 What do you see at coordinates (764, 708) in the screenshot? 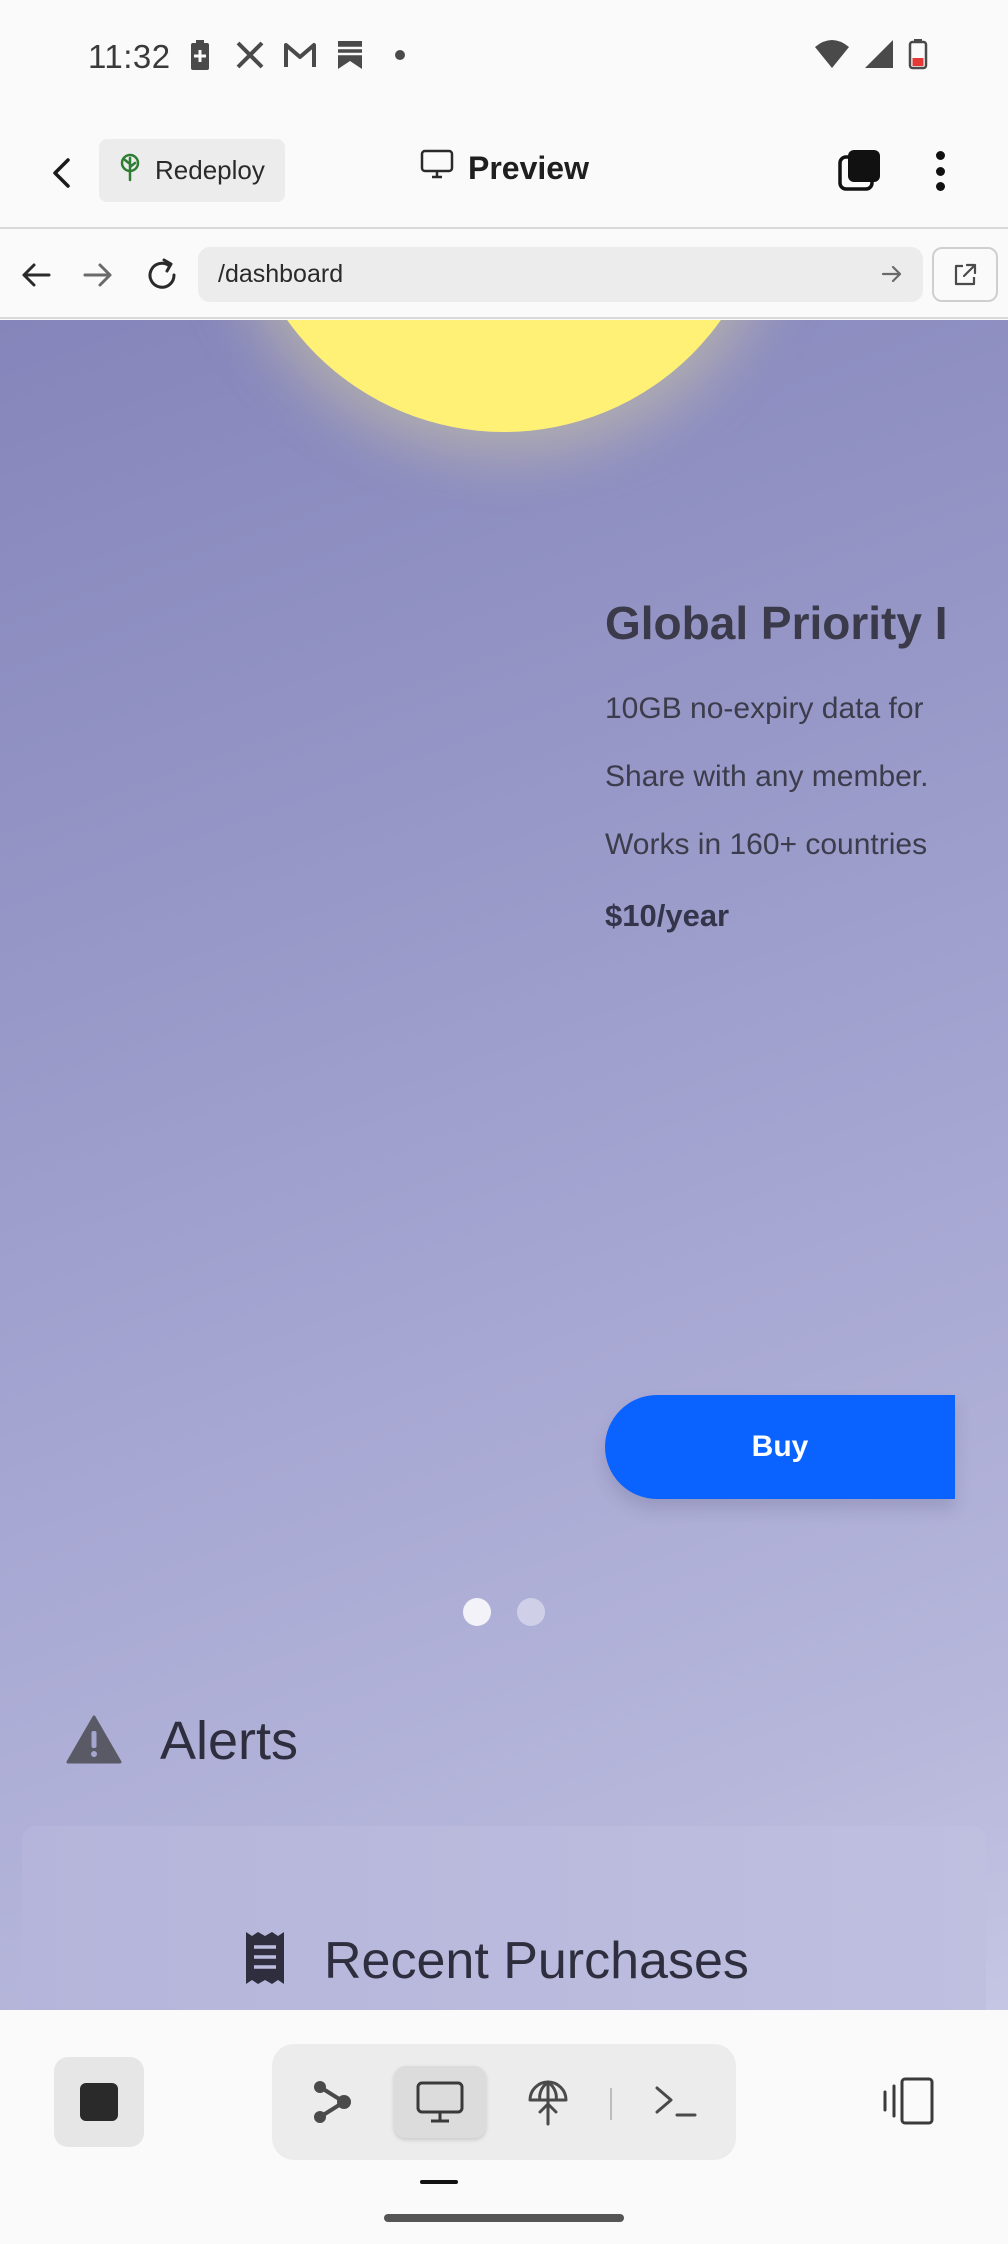
I see `product-feature-1: 10GB no-expiry data for` at bounding box center [764, 708].